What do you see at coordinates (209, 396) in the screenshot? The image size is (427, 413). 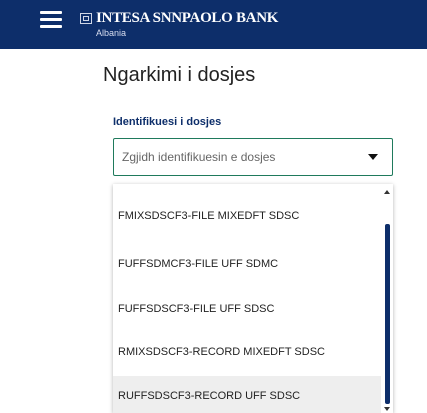 I see `option-label: RUFFSDSCF3-RECORD UFF SDSC` at bounding box center [209, 396].